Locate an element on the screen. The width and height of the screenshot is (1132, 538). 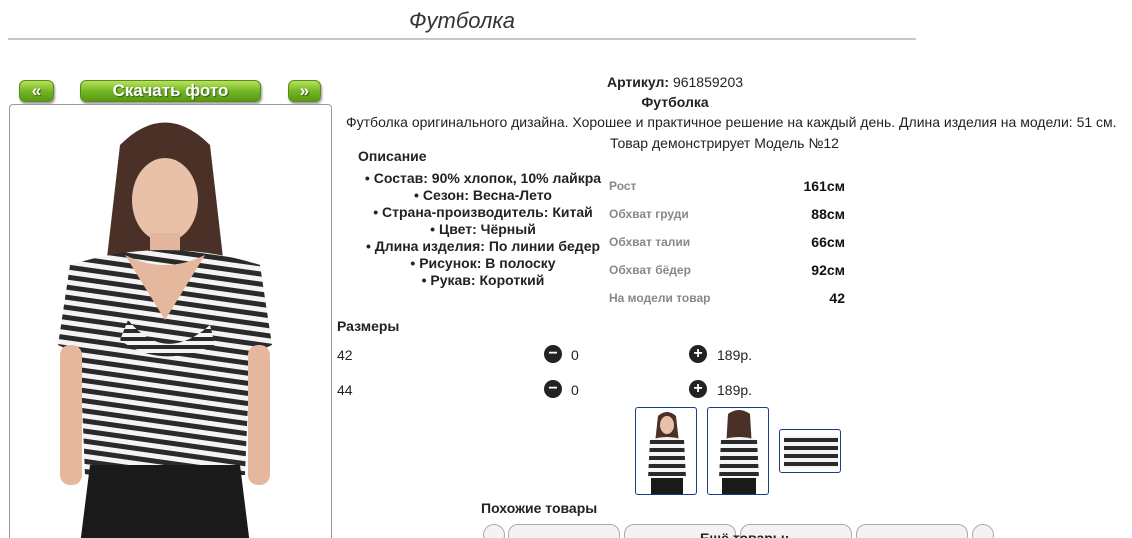
sizes-heading: Размеры is located at coordinates (368, 326).